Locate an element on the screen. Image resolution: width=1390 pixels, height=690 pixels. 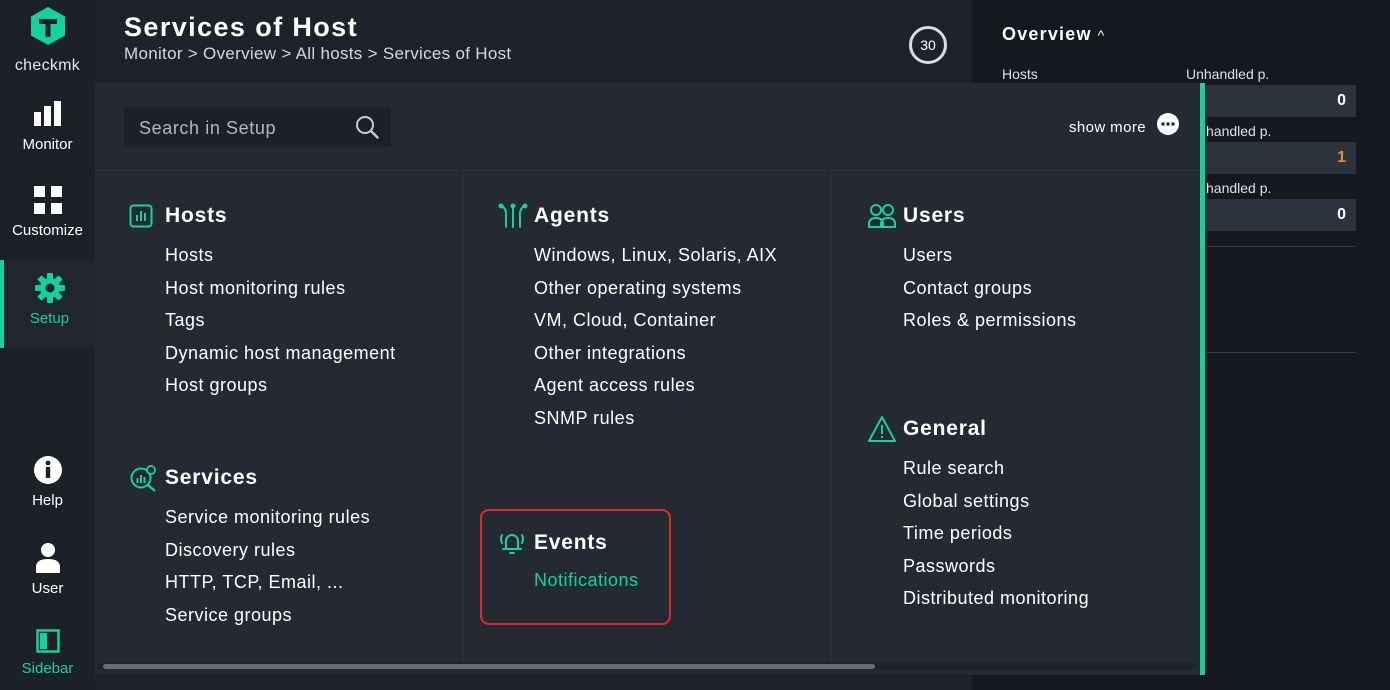
menu-item-host-monitoring-rules: Host monitoring rules is located at coordinates (280, 288).